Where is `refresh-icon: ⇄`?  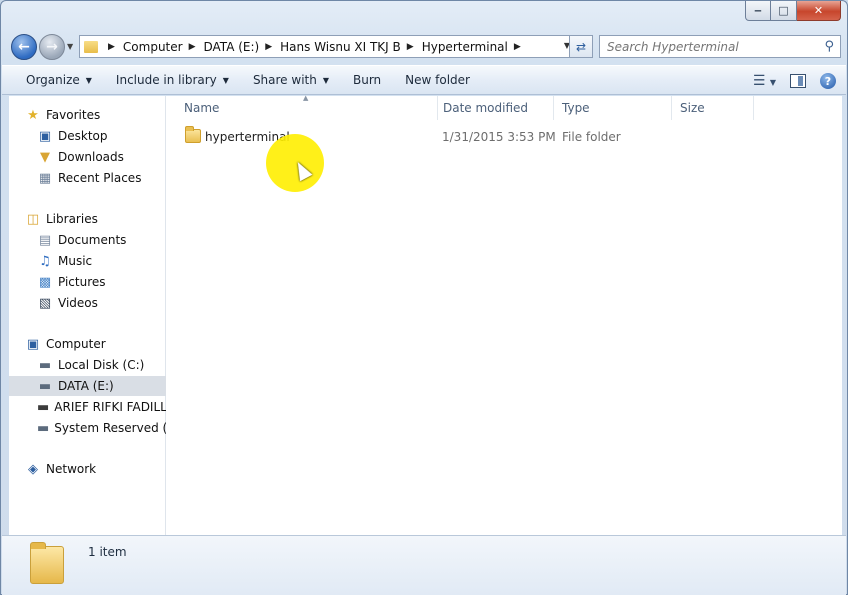
refresh-icon: ⇄ is located at coordinates (581, 46).